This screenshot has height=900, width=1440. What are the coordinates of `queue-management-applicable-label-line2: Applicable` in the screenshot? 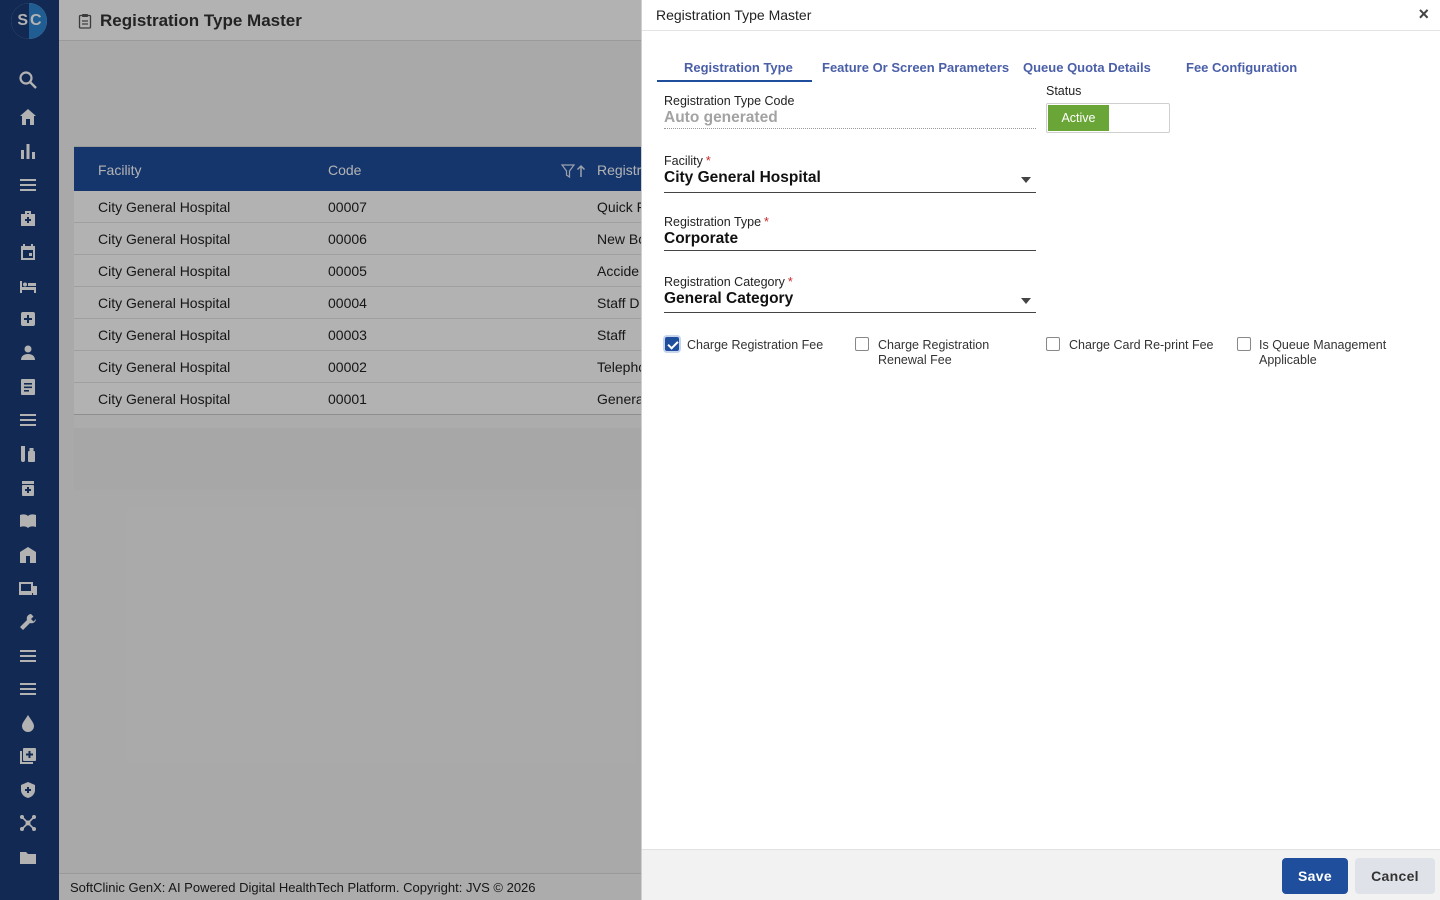 It's located at (1288, 360).